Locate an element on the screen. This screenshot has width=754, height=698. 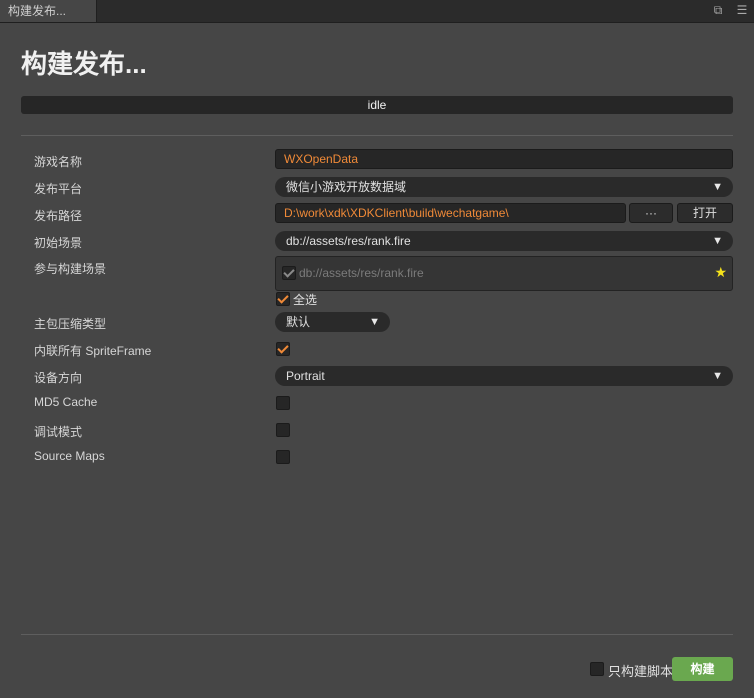
tab-bar: 构建发布... ⧉ ☰ is located at coordinates (377, 11).